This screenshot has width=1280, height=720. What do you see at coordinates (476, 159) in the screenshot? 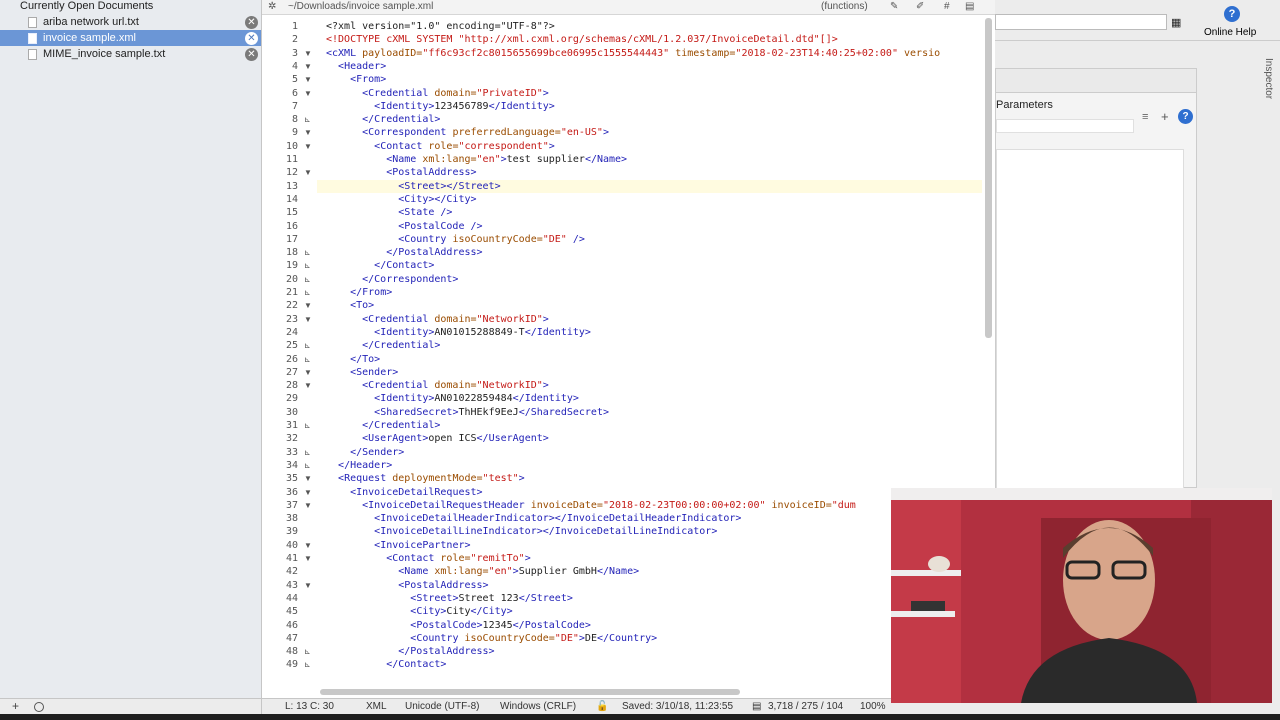
I see `code-line: <Name xml:lang="en">test supplier</Name>` at bounding box center [476, 159].